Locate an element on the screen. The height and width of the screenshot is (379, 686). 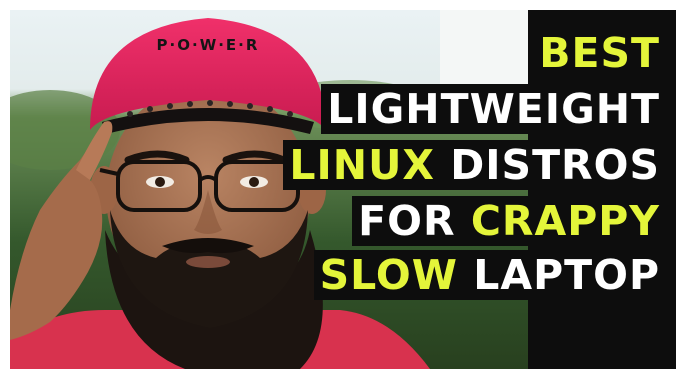
title-line-3: LINUX DISTROS is located at coordinates (474, 165).